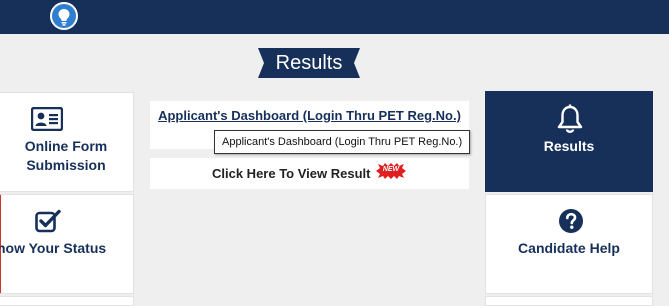 The width and height of the screenshot is (669, 306). What do you see at coordinates (66, 165) in the screenshot?
I see `tile-label-line2: Submission` at bounding box center [66, 165].